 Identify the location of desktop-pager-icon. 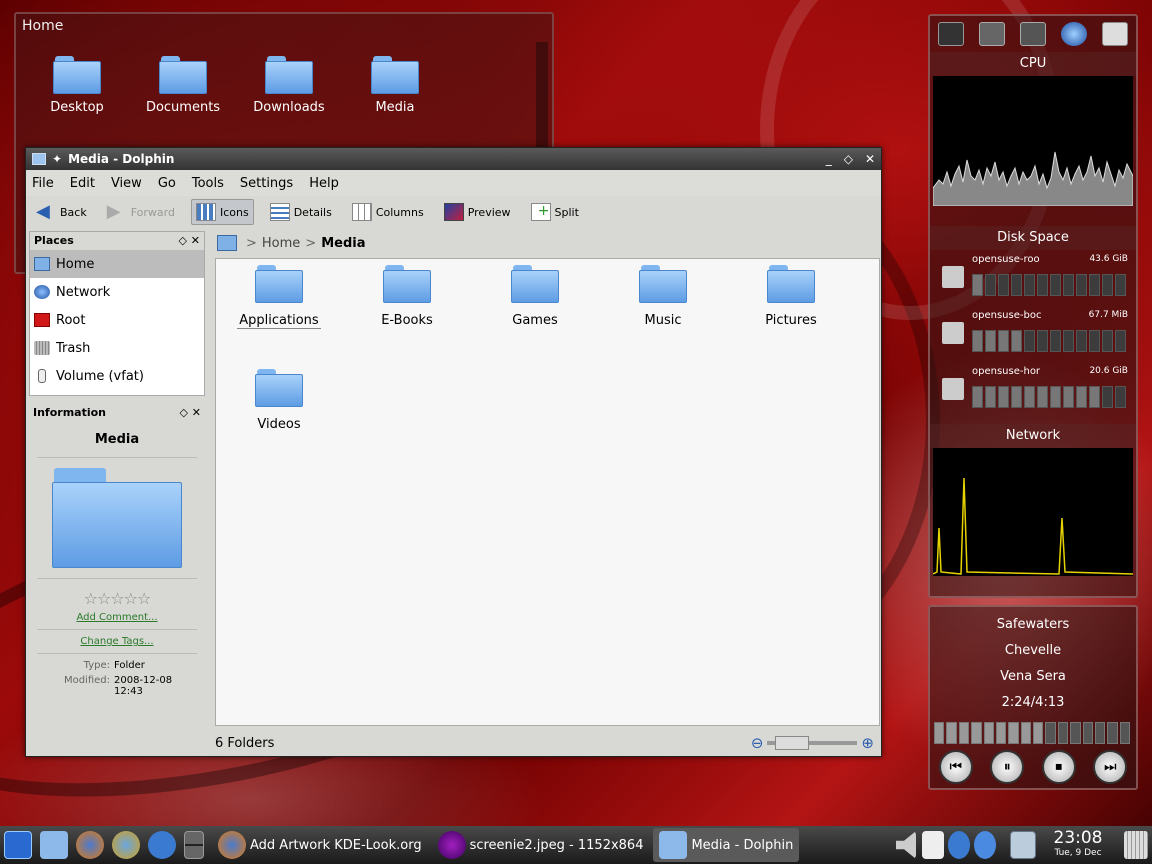
(194, 845).